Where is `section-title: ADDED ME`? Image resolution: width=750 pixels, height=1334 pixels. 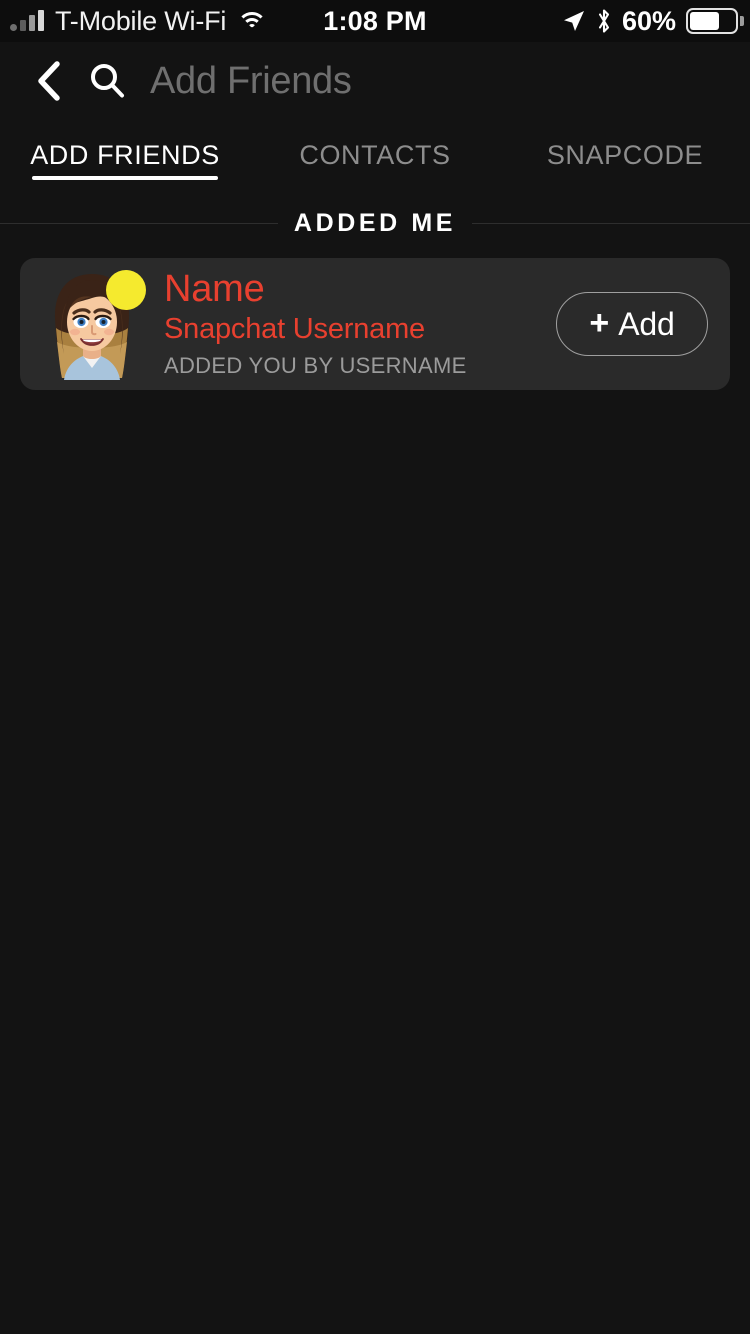
section-title: ADDED ME is located at coordinates (375, 223).